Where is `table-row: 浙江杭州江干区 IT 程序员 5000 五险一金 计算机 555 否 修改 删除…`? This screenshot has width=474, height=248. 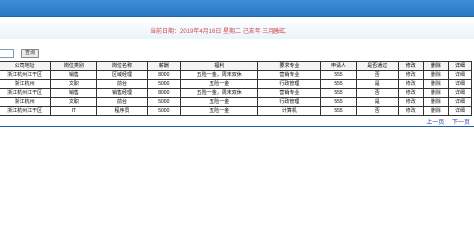 table-row: 浙江杭州江干区 IT 程序员 5000 五险一金 计算机 555 否 修改 删除… is located at coordinates (236, 111).